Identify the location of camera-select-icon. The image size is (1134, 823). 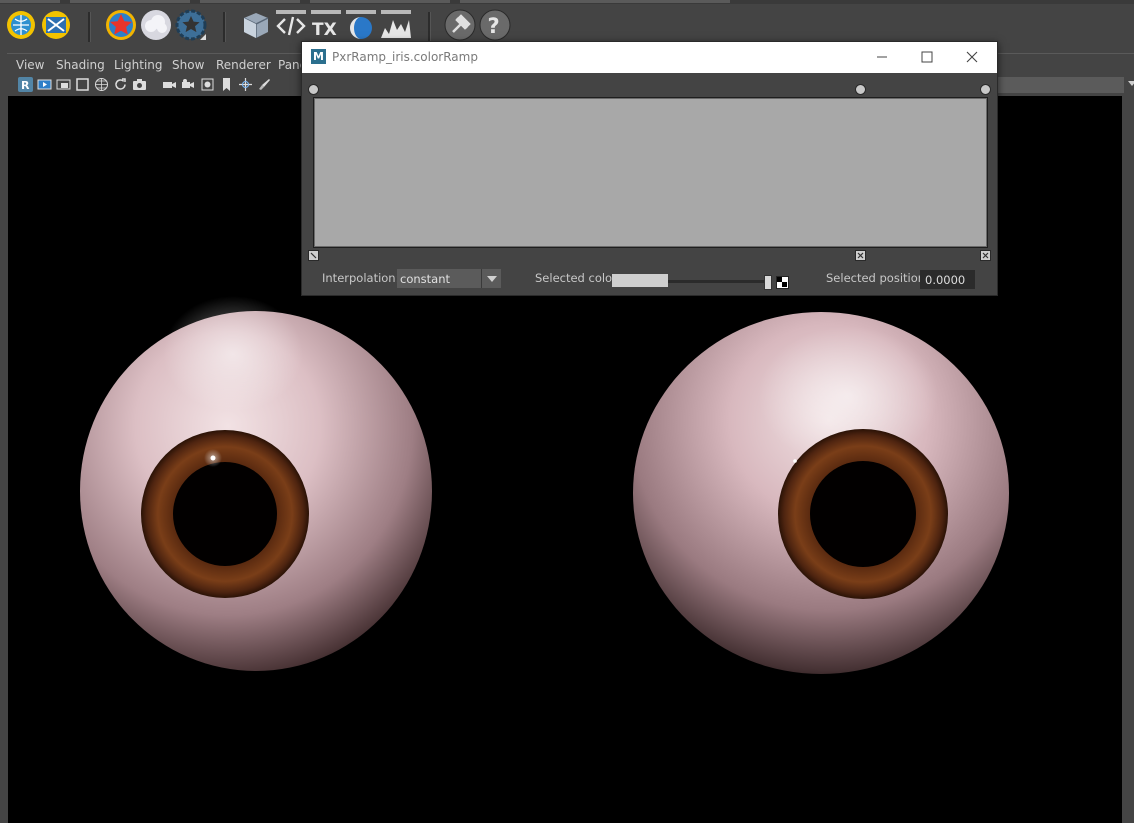
(188, 84).